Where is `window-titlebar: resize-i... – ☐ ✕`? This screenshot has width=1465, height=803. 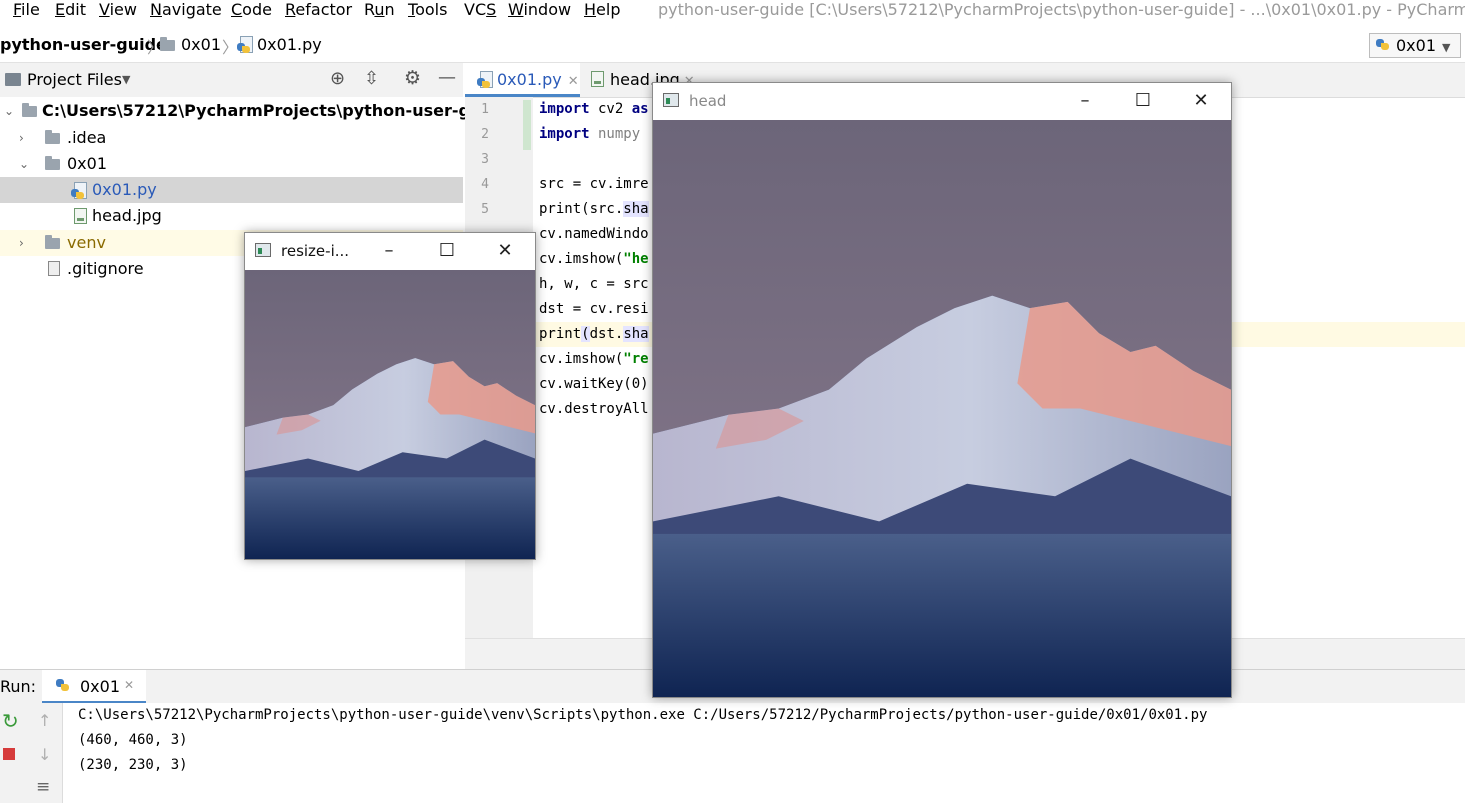
window-titlebar: resize-i... – ☐ ✕ is located at coordinates (390, 251).